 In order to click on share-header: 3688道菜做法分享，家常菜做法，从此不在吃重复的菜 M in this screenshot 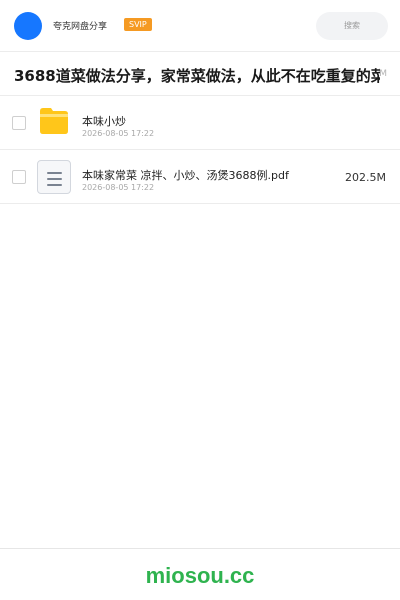, I will do `click(200, 74)`.